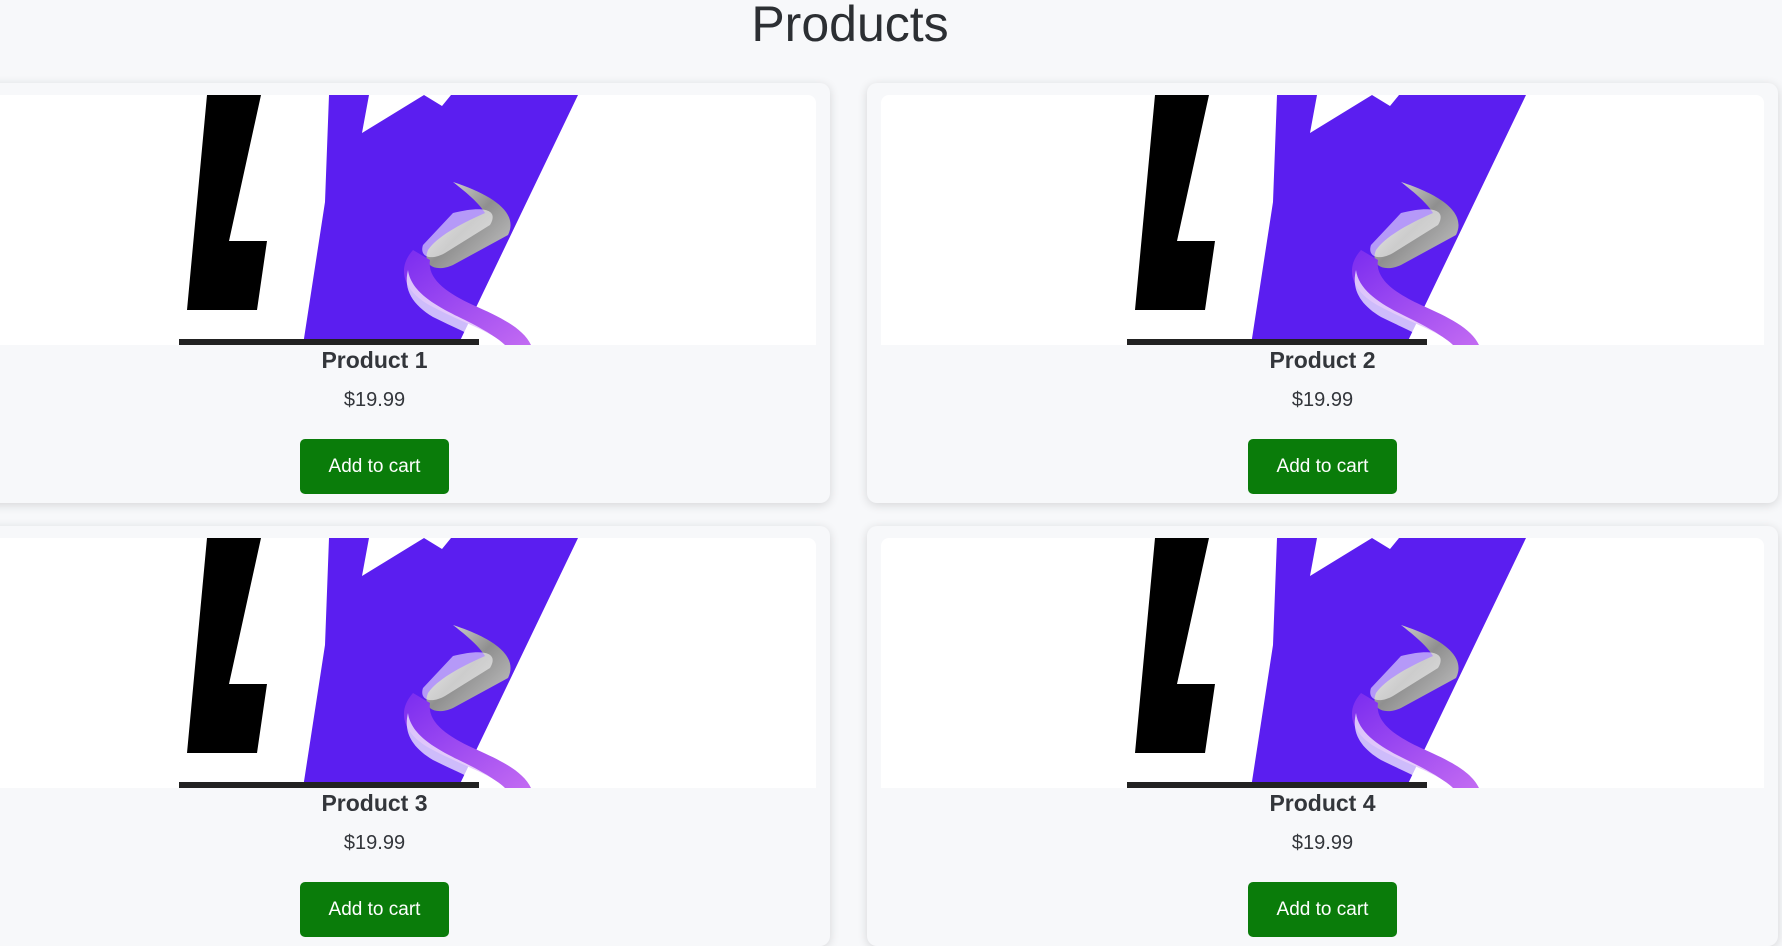 Image resolution: width=1782 pixels, height=946 pixels. What do you see at coordinates (374, 803) in the screenshot?
I see `product-name: Product 3` at bounding box center [374, 803].